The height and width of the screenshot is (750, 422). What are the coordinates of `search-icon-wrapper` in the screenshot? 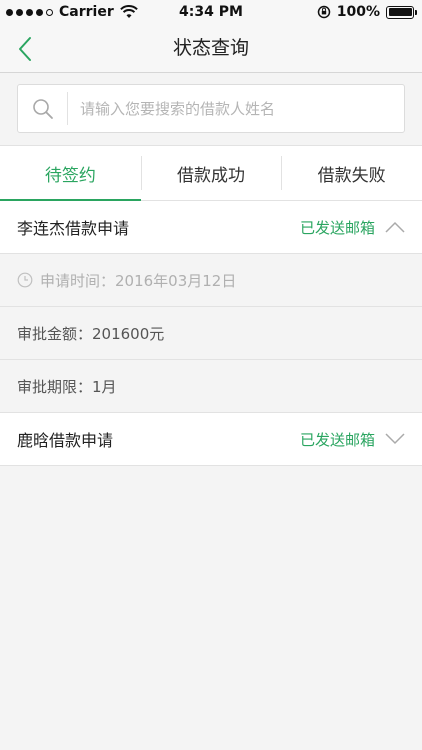 It's located at (43, 108).